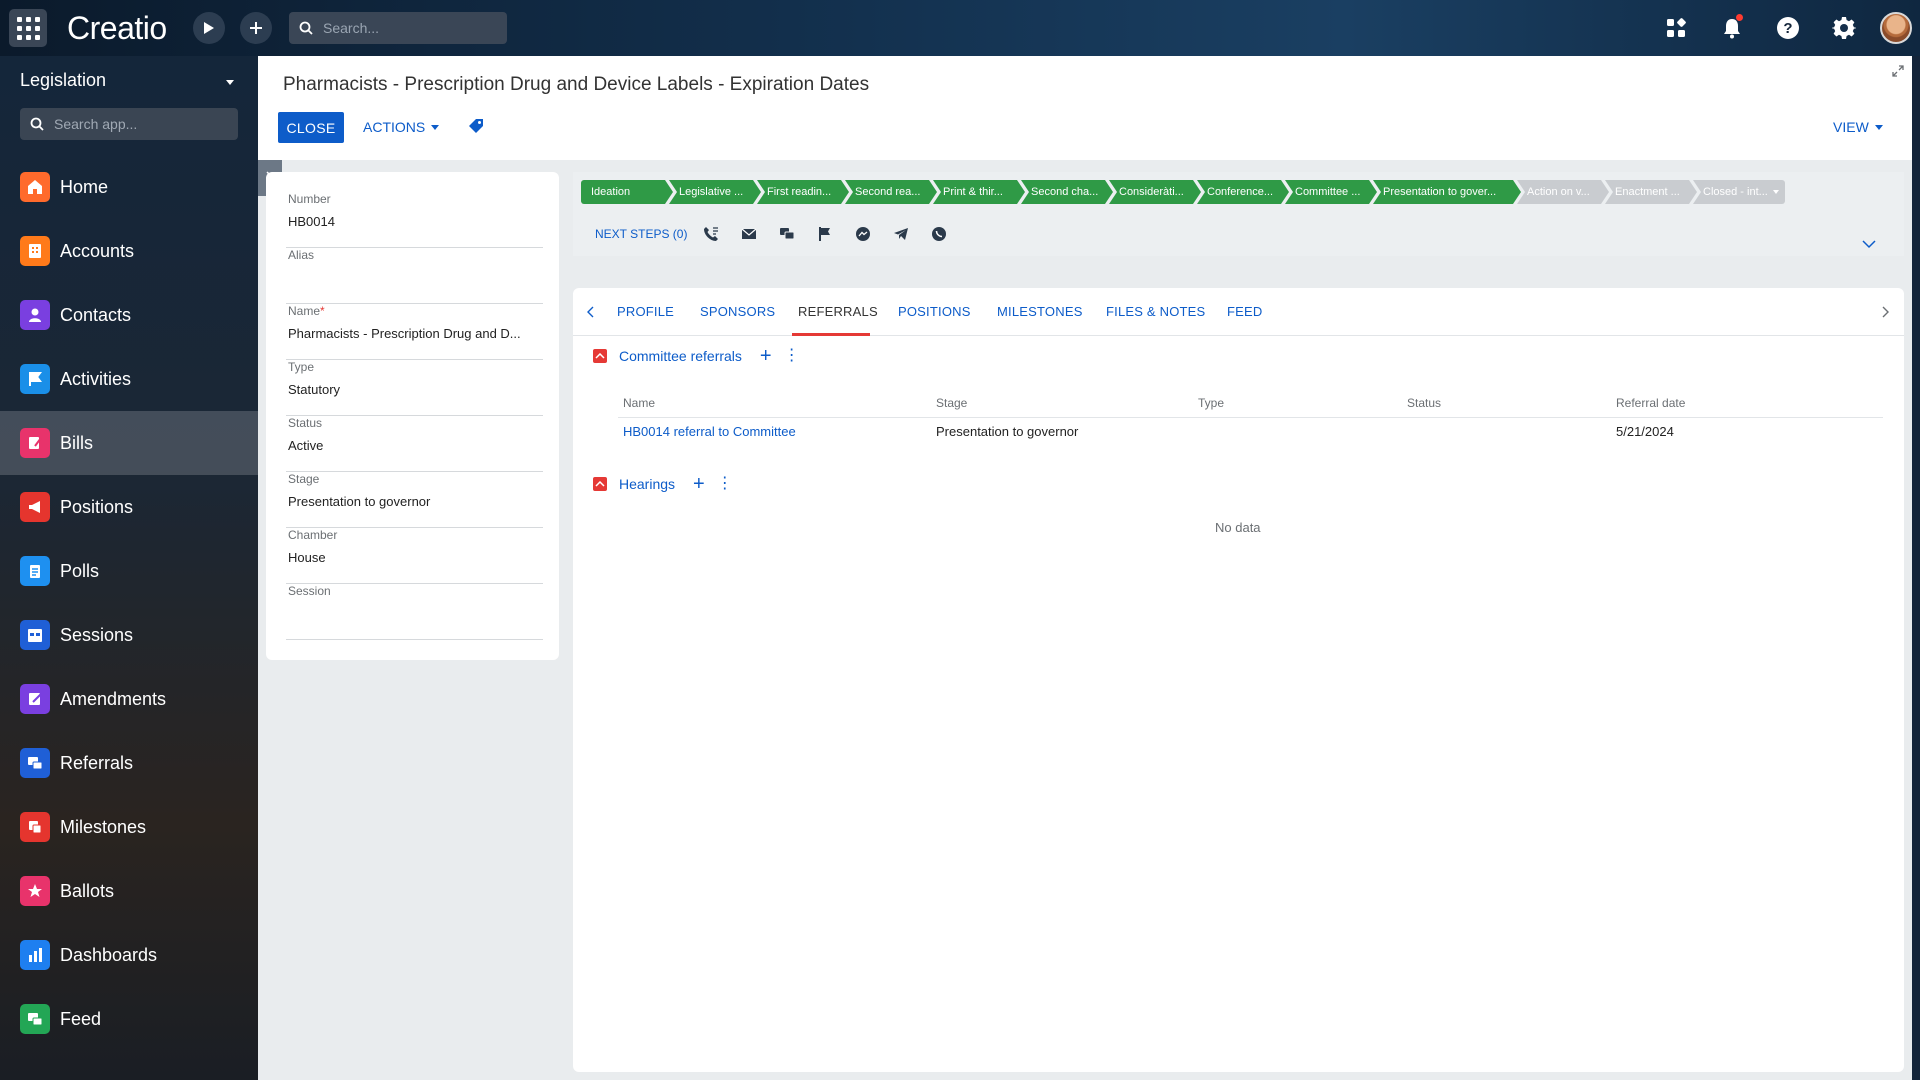 The image size is (1920, 1080). I want to click on stage-field: Stage Presentation to governor, so click(414, 500).